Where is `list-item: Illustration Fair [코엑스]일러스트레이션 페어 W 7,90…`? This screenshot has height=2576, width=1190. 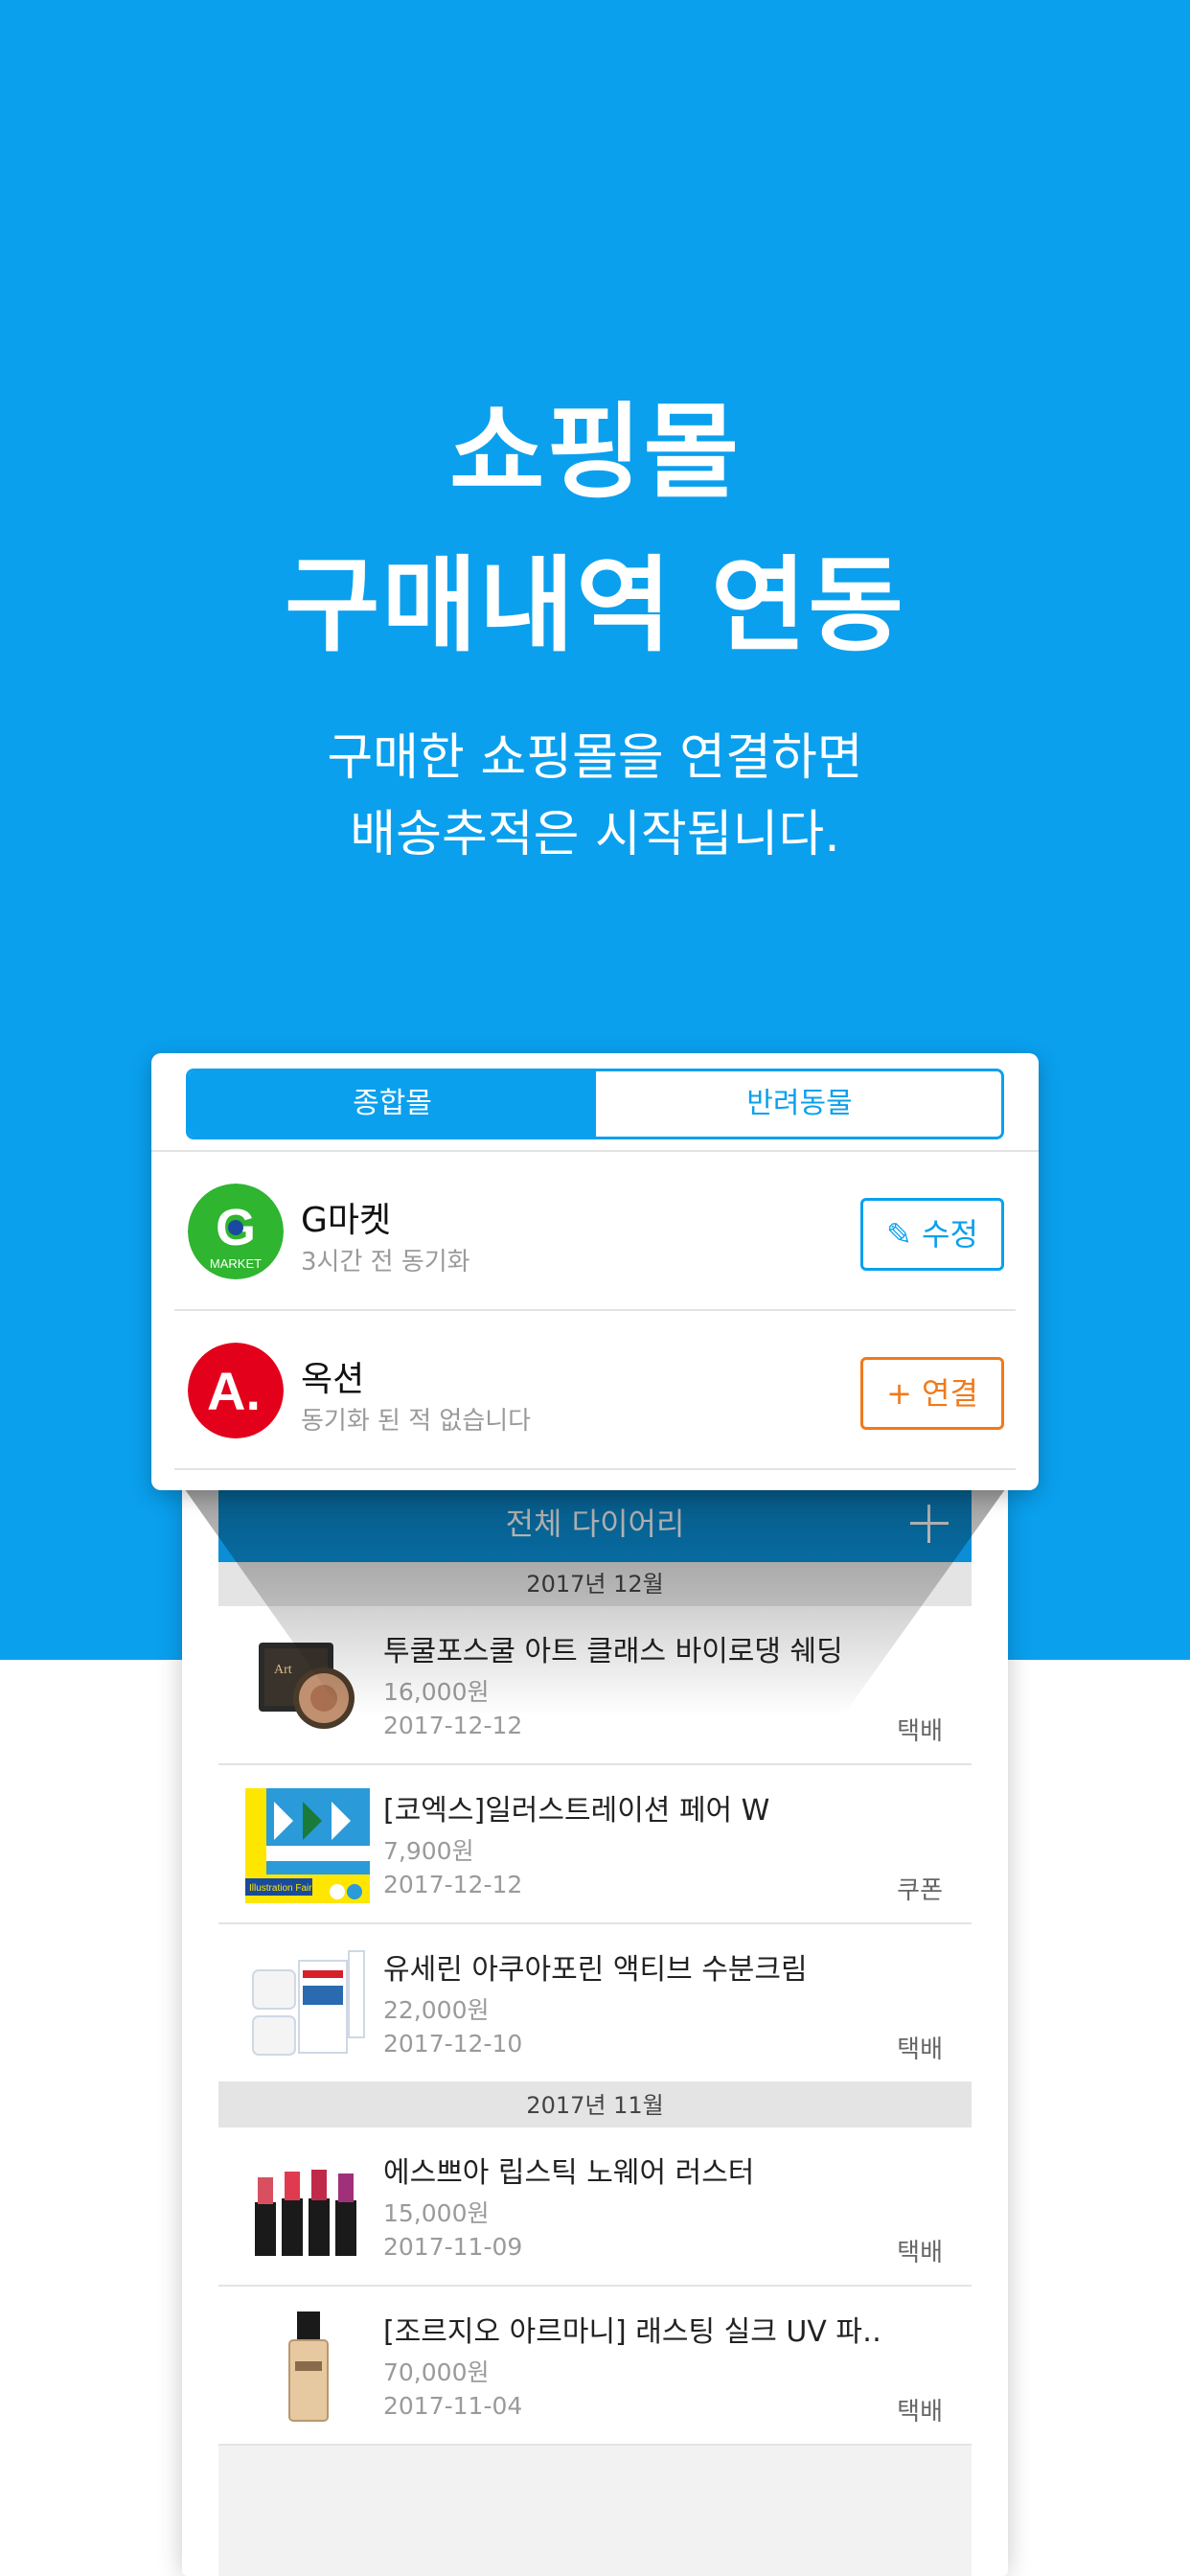 list-item: Illustration Fair [코엑스]일러스트레이션 페어 W 7,90… is located at coordinates (595, 1844).